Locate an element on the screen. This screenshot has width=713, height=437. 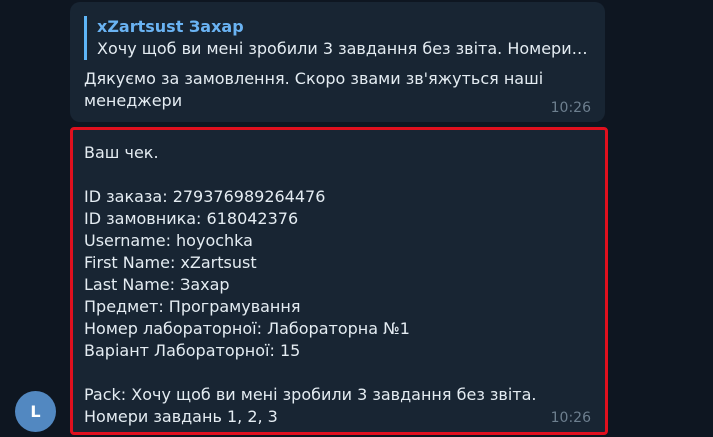
subject-line: Предмет: Програмування is located at coordinates (192, 306).